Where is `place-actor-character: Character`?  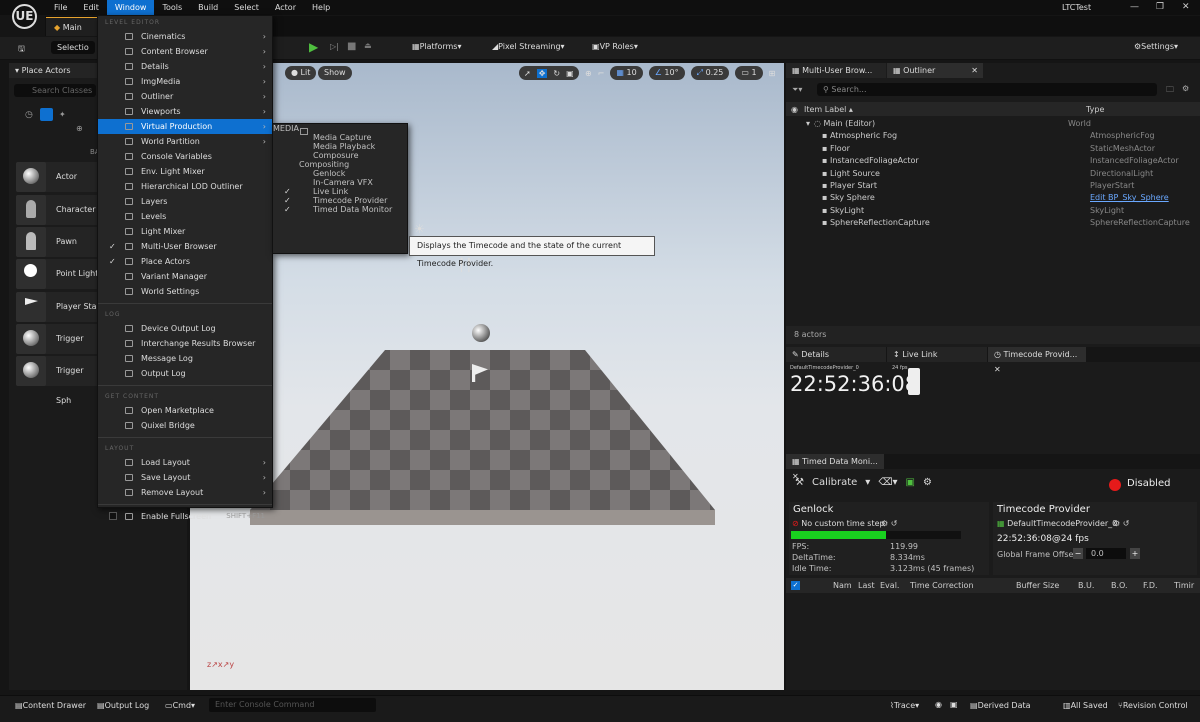
place-actor-character: Character is located at coordinates (58, 210).